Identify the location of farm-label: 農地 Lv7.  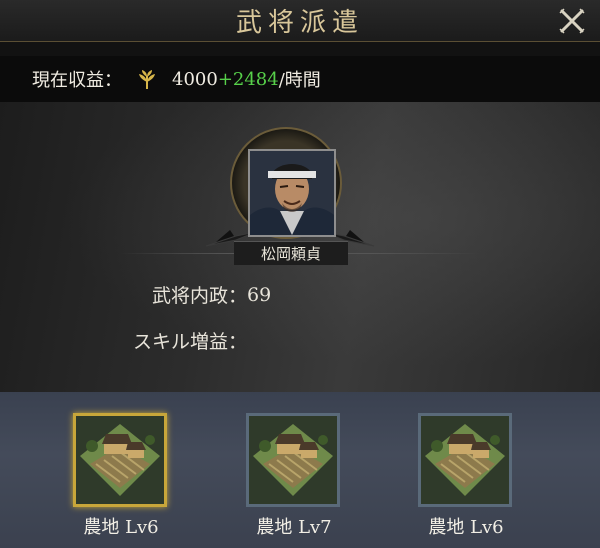
(294, 527).